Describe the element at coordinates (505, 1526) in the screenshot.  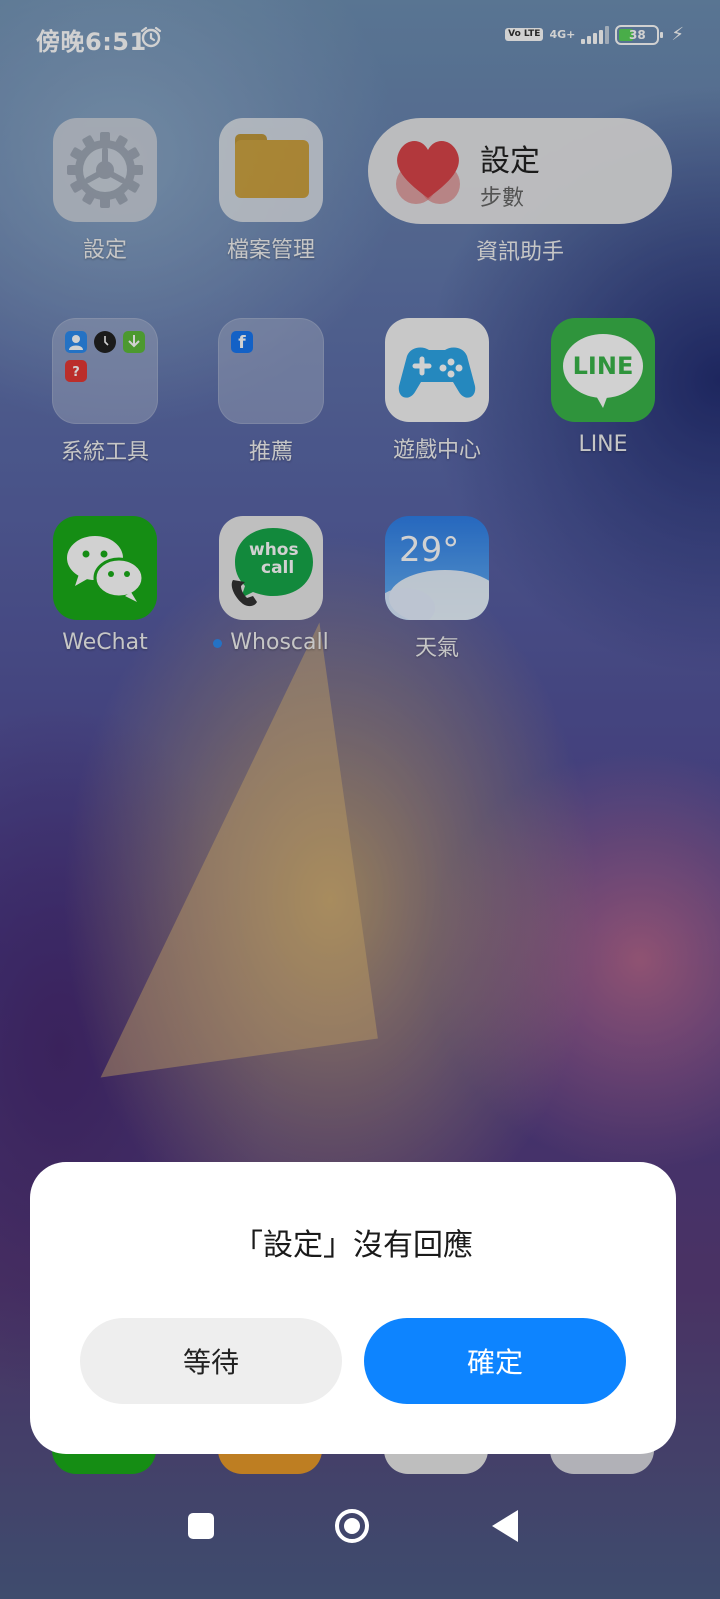
I see `back-button` at that location.